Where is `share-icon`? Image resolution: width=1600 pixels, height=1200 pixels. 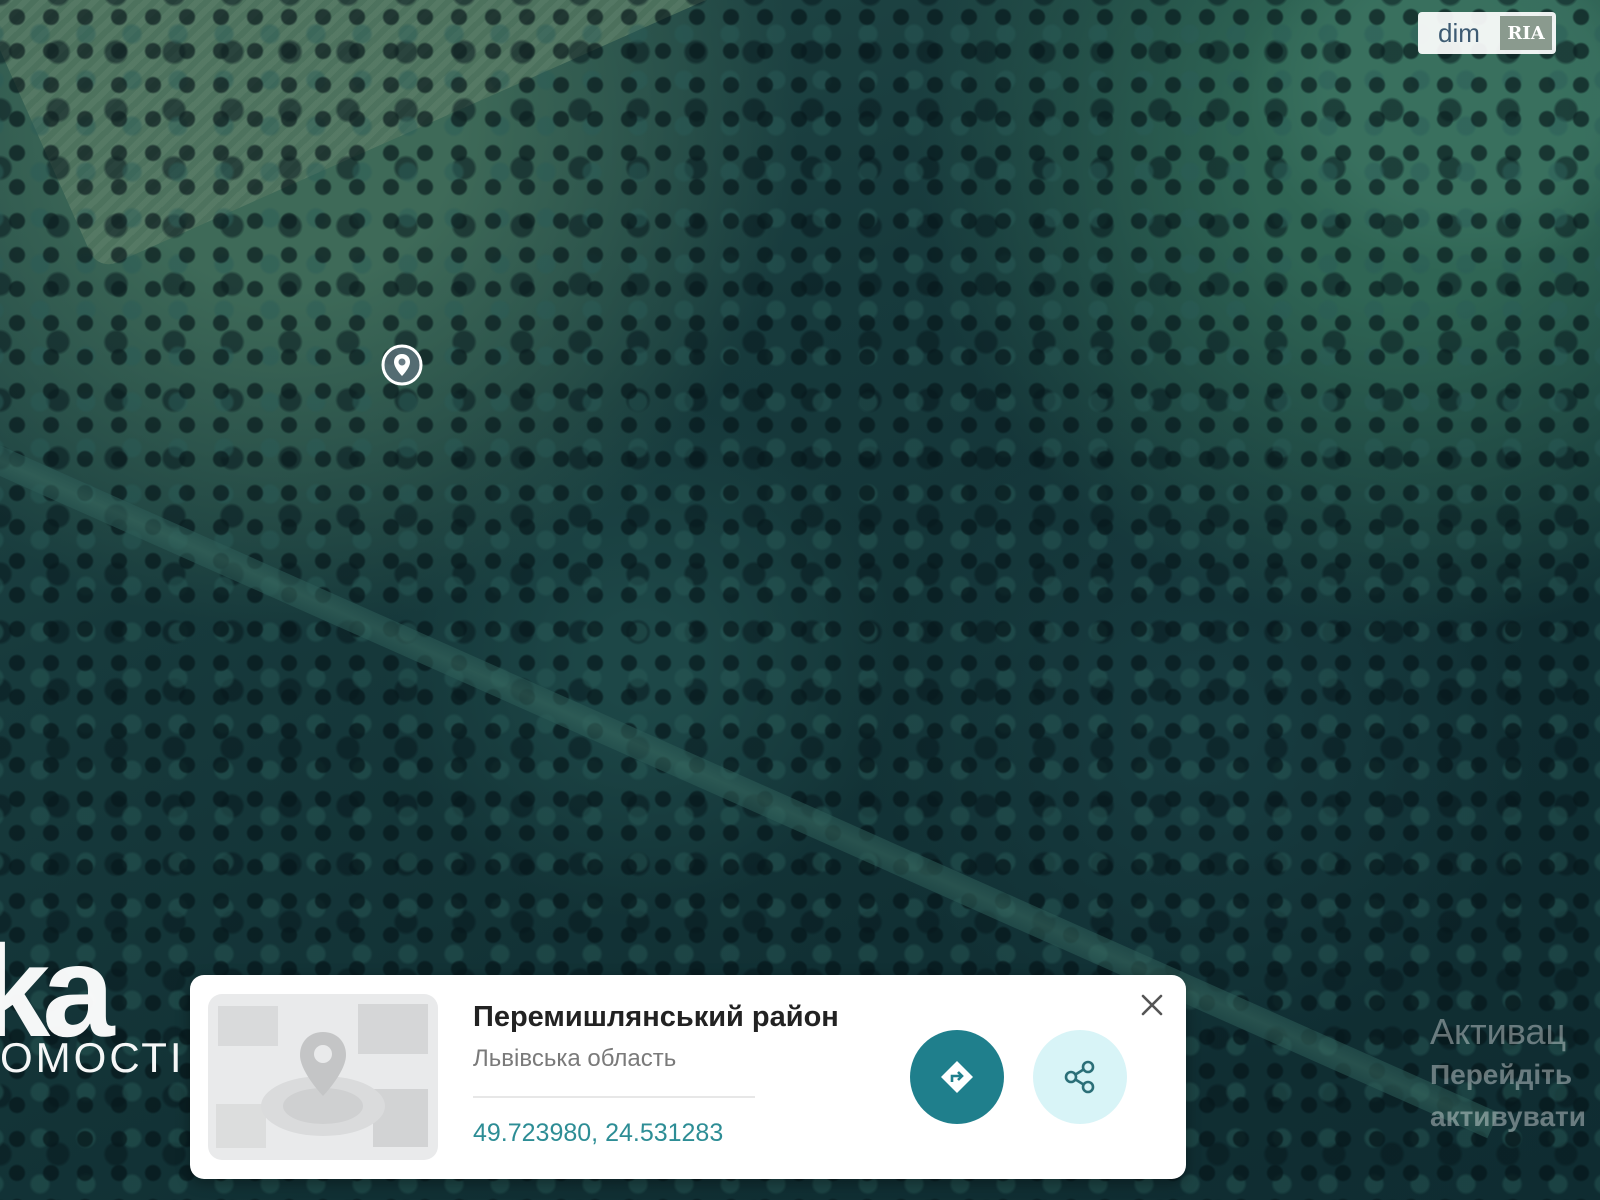
share-icon is located at coordinates (1079, 1077).